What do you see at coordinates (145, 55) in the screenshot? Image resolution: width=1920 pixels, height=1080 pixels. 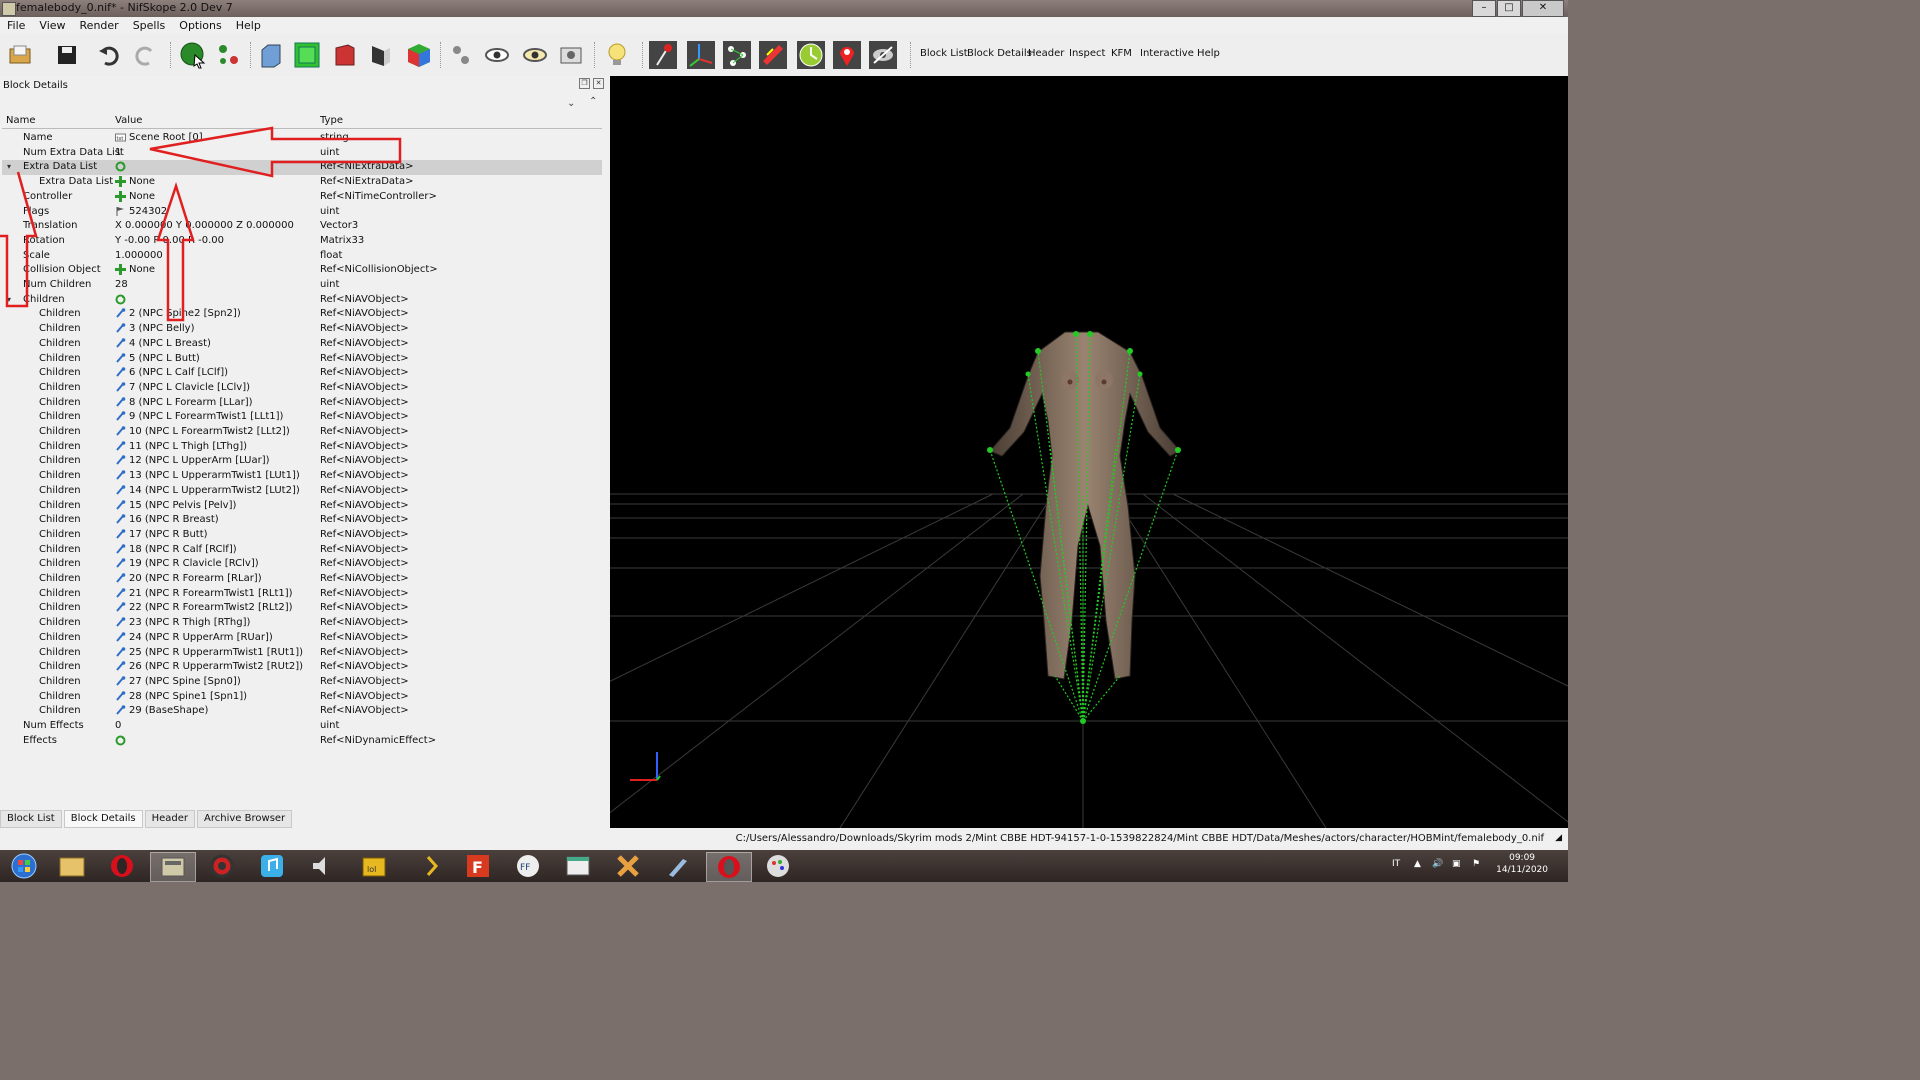 I see `redo-icon` at bounding box center [145, 55].